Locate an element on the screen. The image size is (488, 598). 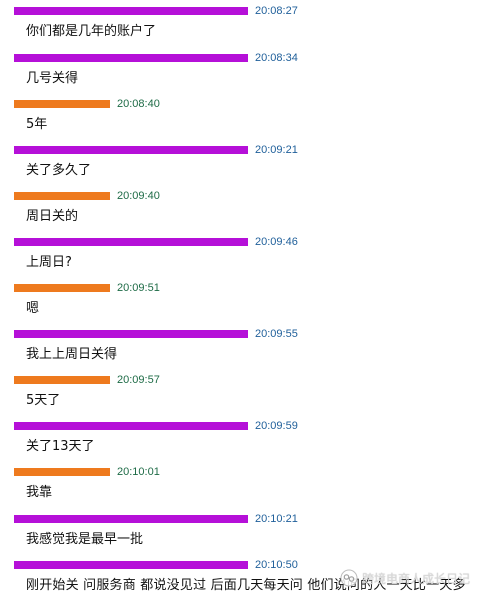
message-timestamp: 20:10:01 is located at coordinates (138, 472).